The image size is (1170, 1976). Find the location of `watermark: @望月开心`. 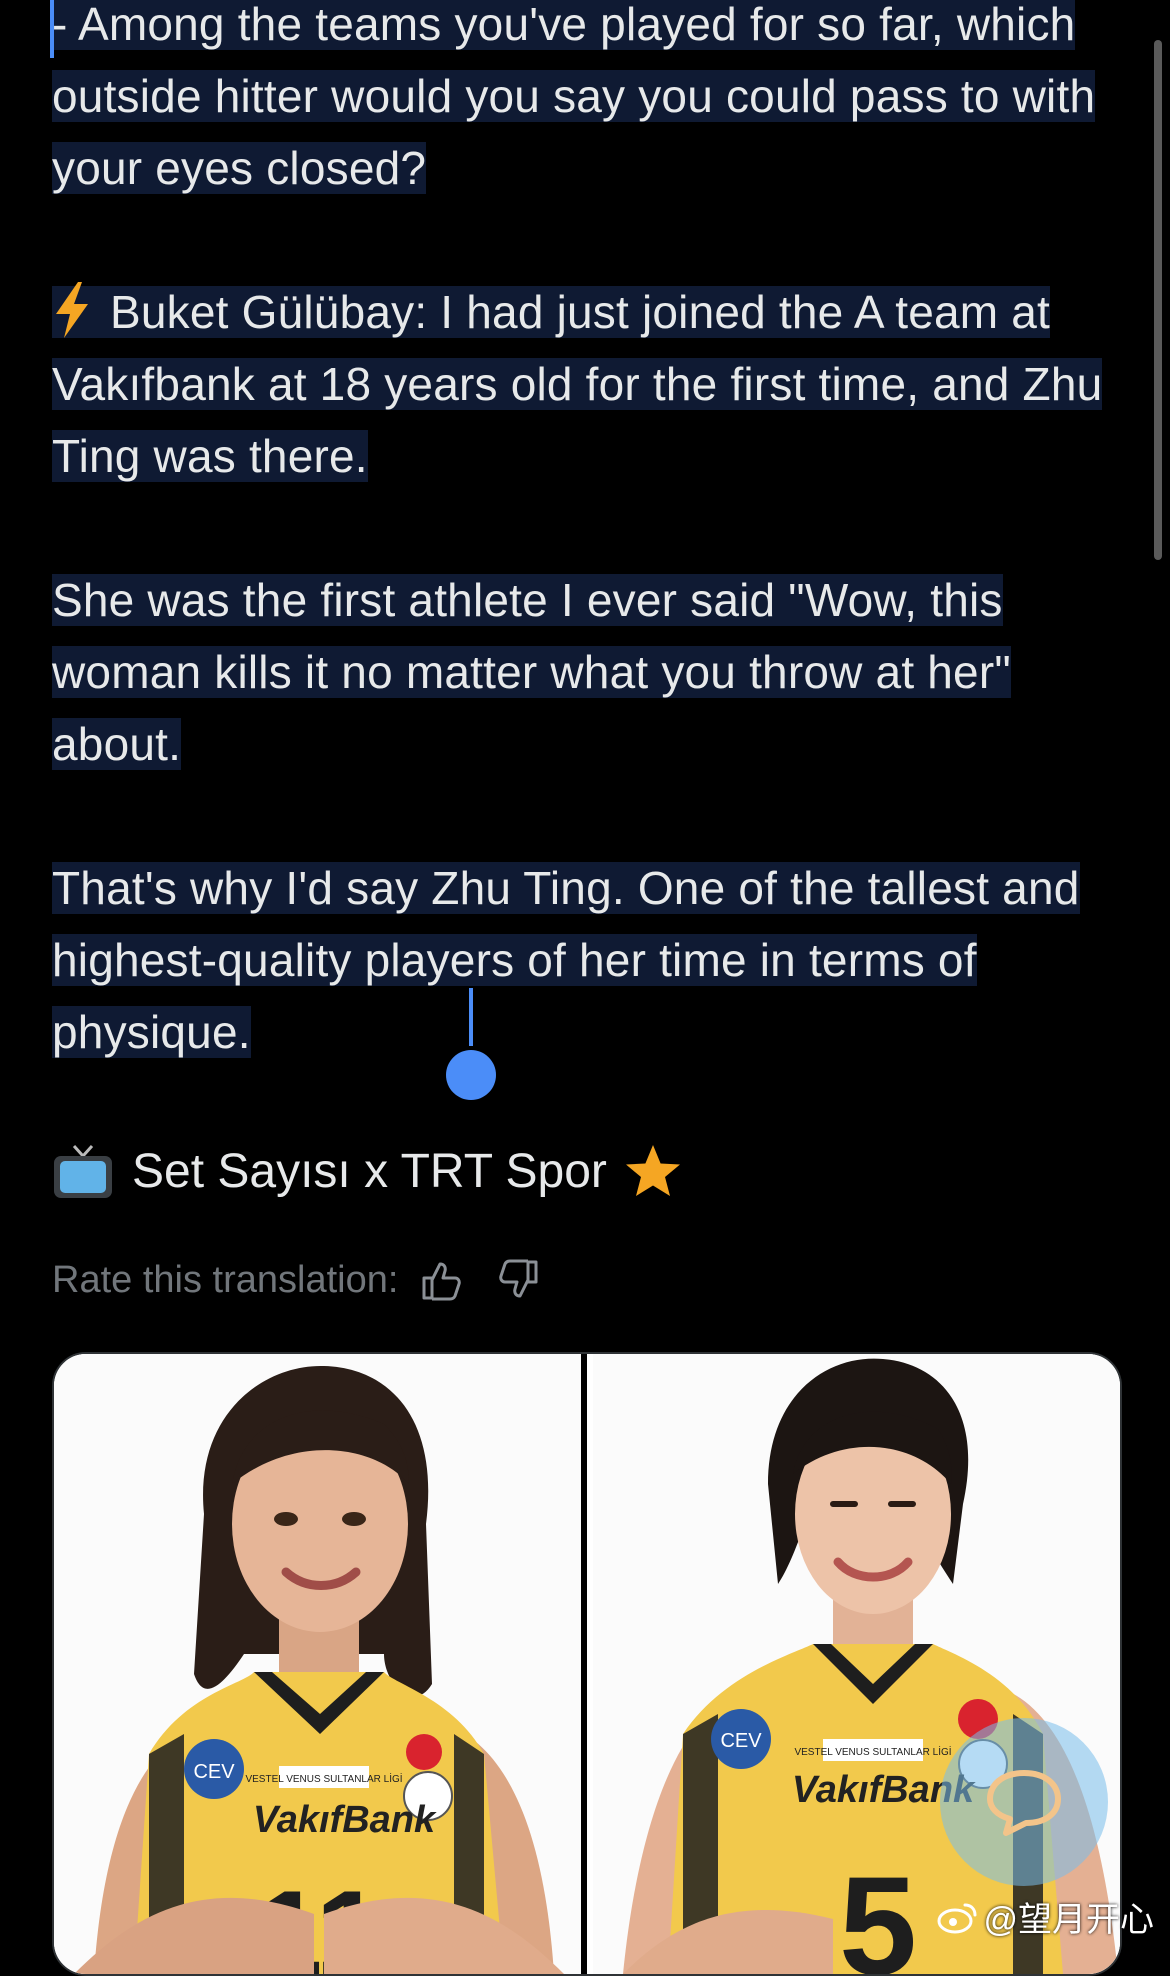

watermark: @望月开心 is located at coordinates (1045, 1916).